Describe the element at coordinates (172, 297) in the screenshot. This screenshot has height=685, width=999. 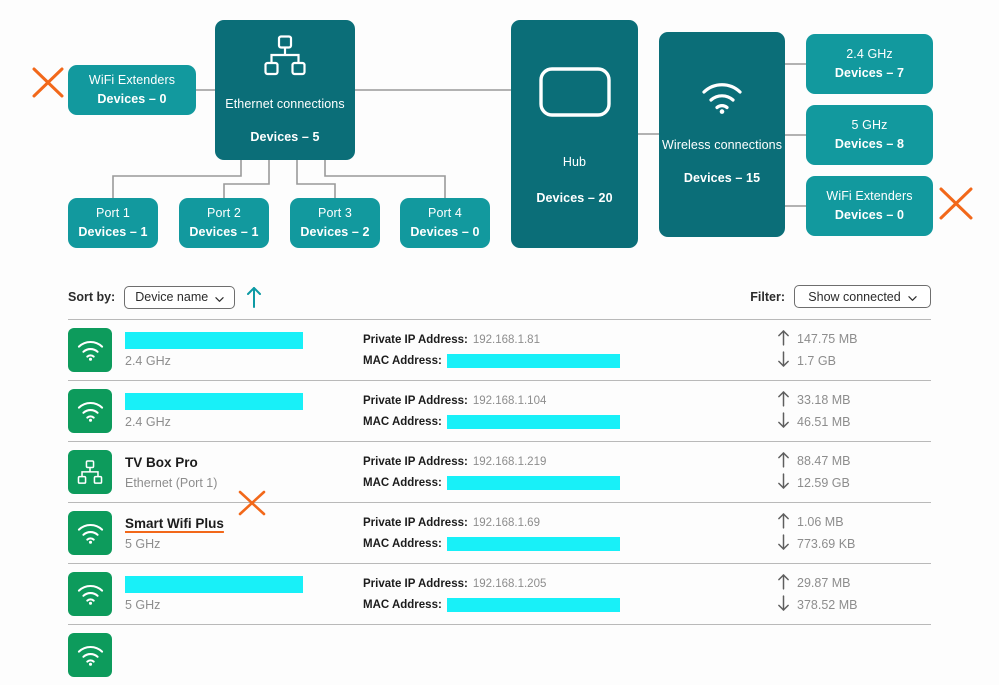
I see `sort-by-value: Device name` at that location.